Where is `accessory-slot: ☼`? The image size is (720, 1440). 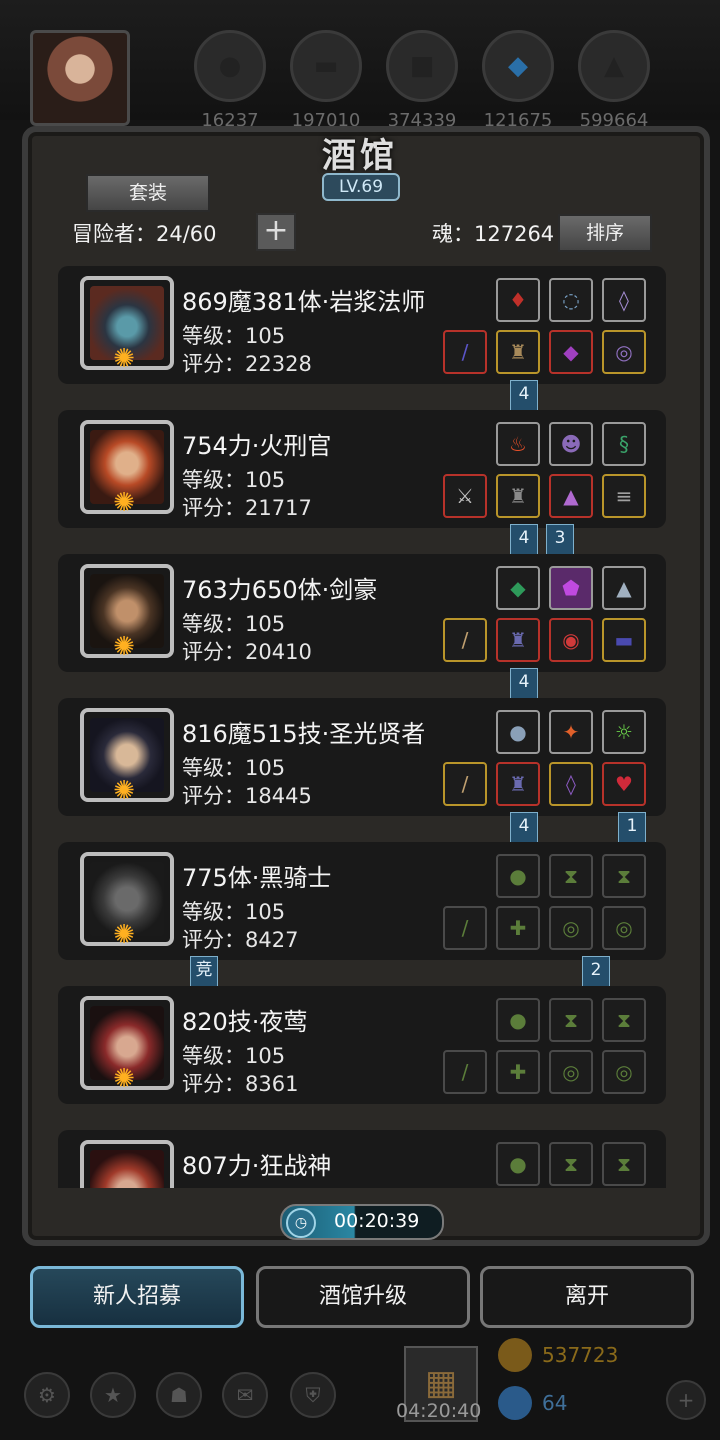
accessory-slot: ☼ is located at coordinates (624, 732).